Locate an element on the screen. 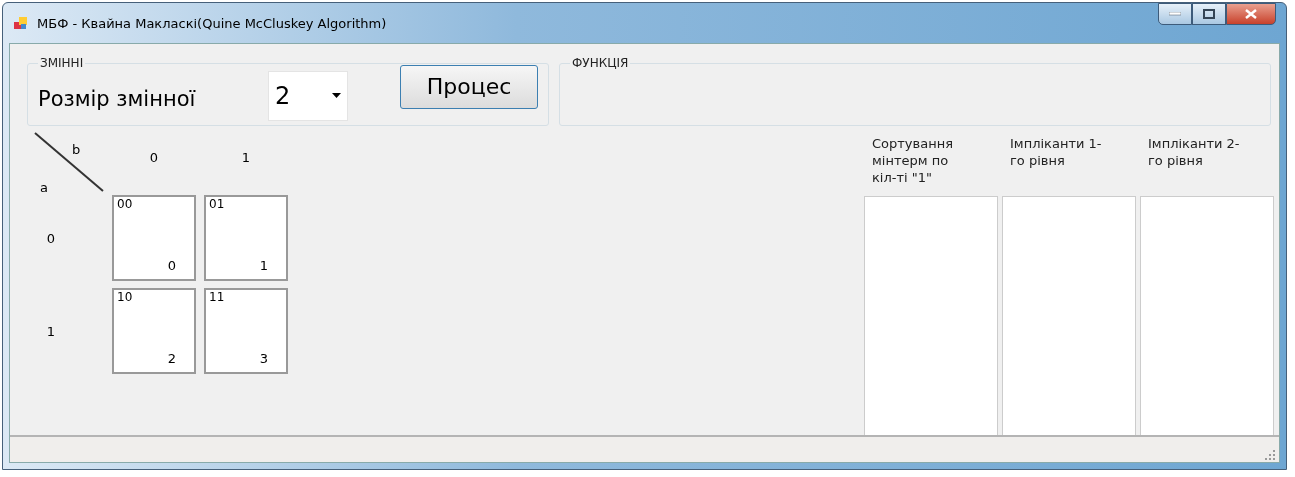 This screenshot has width=1295, height=477. column-header: 1 is located at coordinates (246, 157).